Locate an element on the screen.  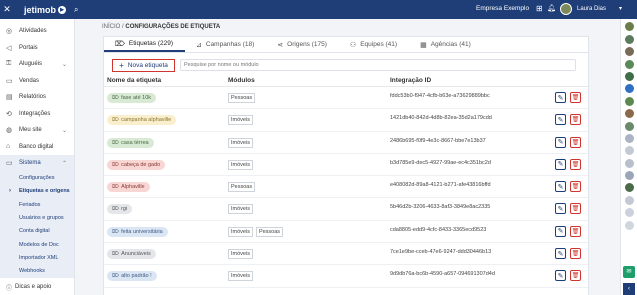
sidebar-item-meu-site: ◍ Meu site ⌄ is located at coordinates (37, 130).